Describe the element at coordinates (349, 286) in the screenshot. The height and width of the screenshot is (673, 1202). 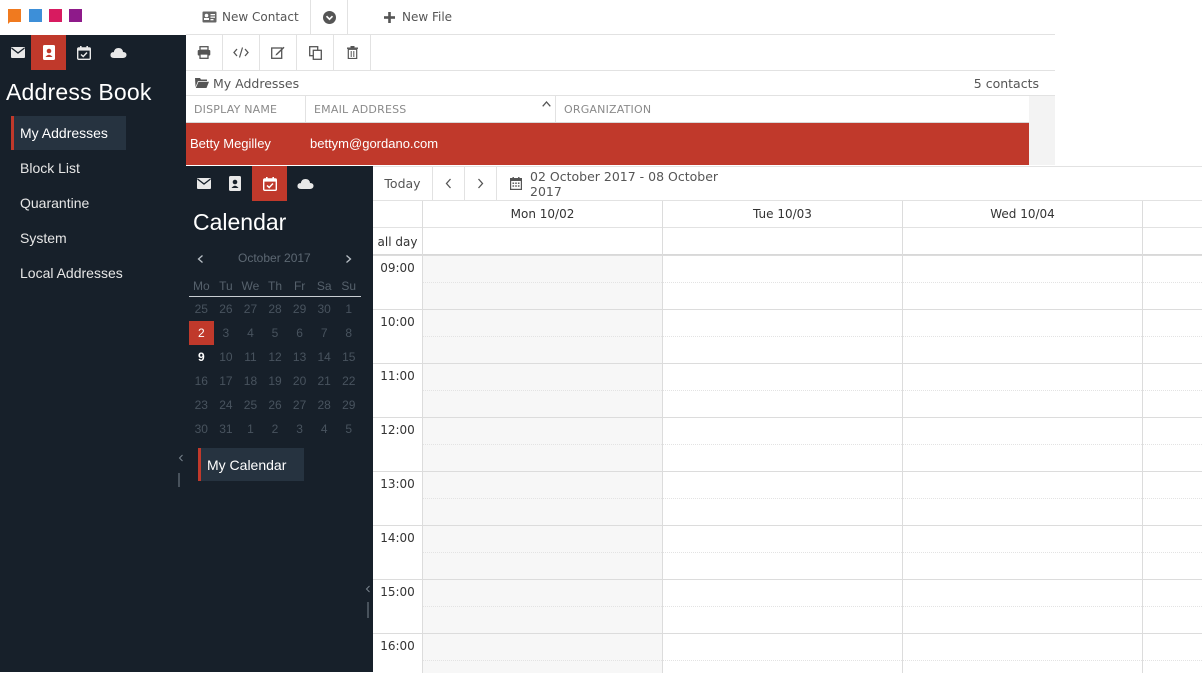
I see `weekday-label: Su` at that location.